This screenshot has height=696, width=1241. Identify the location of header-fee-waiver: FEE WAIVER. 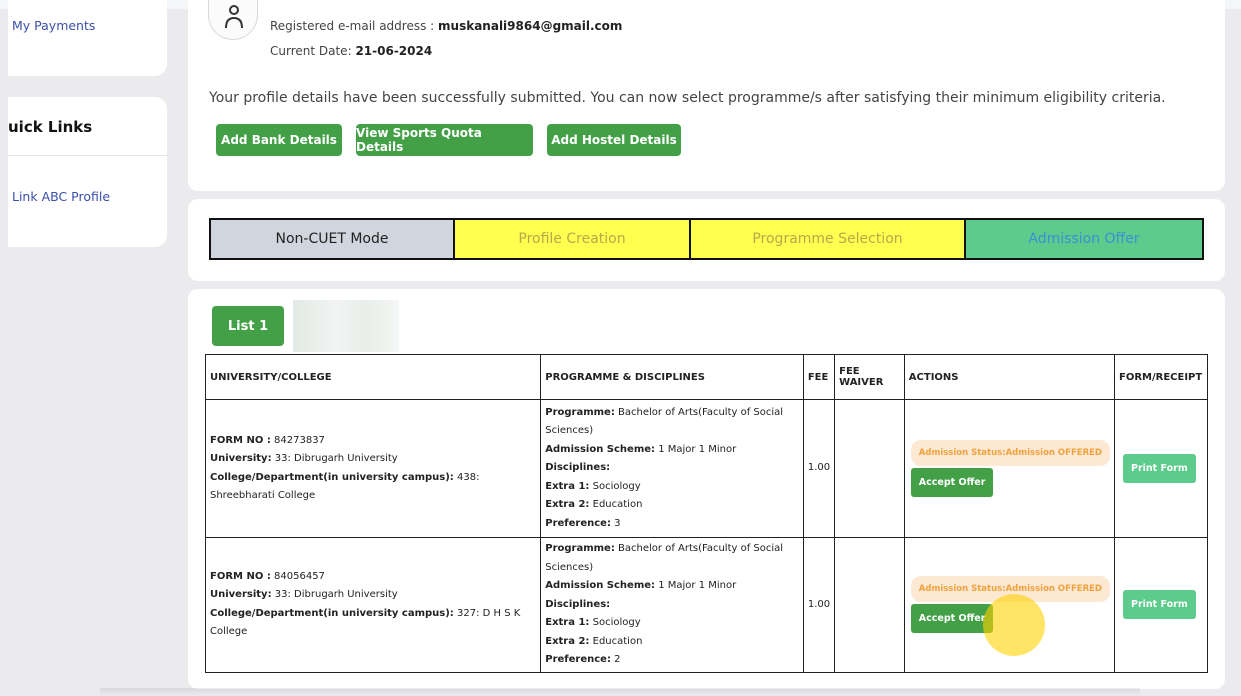
(869, 377).